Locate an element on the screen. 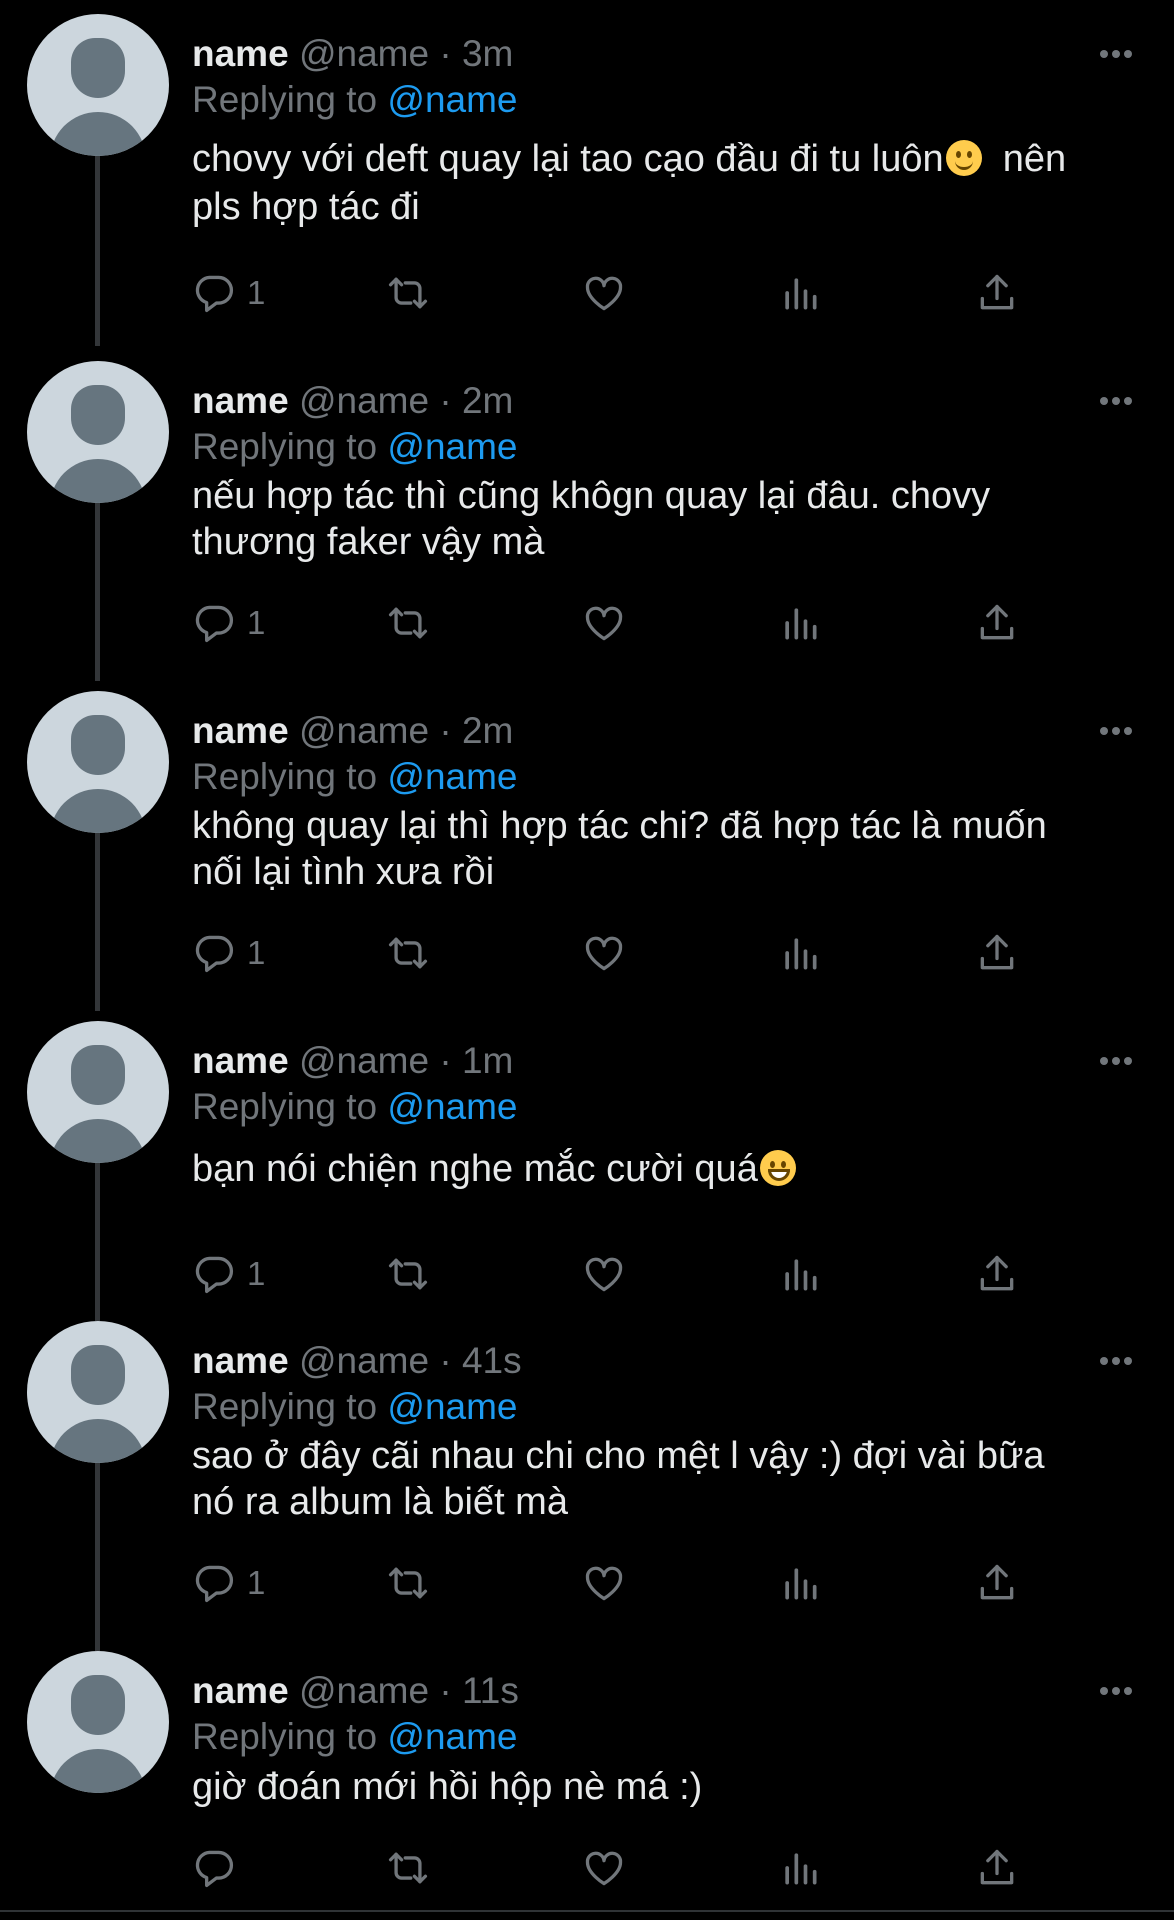 The height and width of the screenshot is (1920, 1174). tweet-header: name @name · 2m is located at coordinates (352, 401).